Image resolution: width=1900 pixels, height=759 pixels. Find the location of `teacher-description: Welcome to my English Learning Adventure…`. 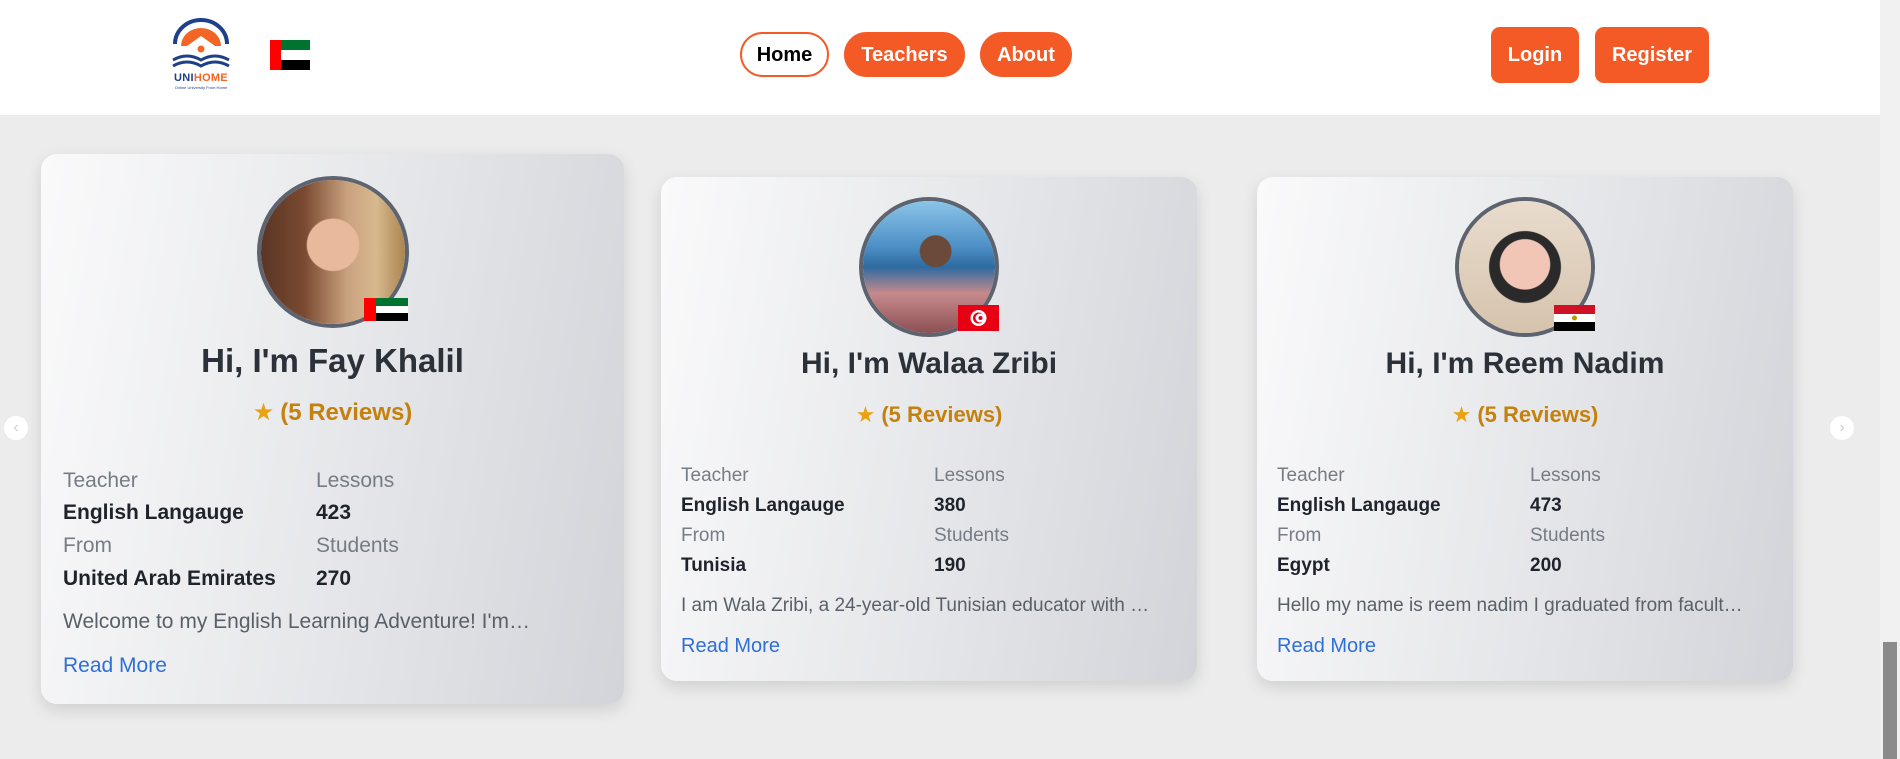

teacher-description: Welcome to my English Learning Adventure… is located at coordinates (297, 621).